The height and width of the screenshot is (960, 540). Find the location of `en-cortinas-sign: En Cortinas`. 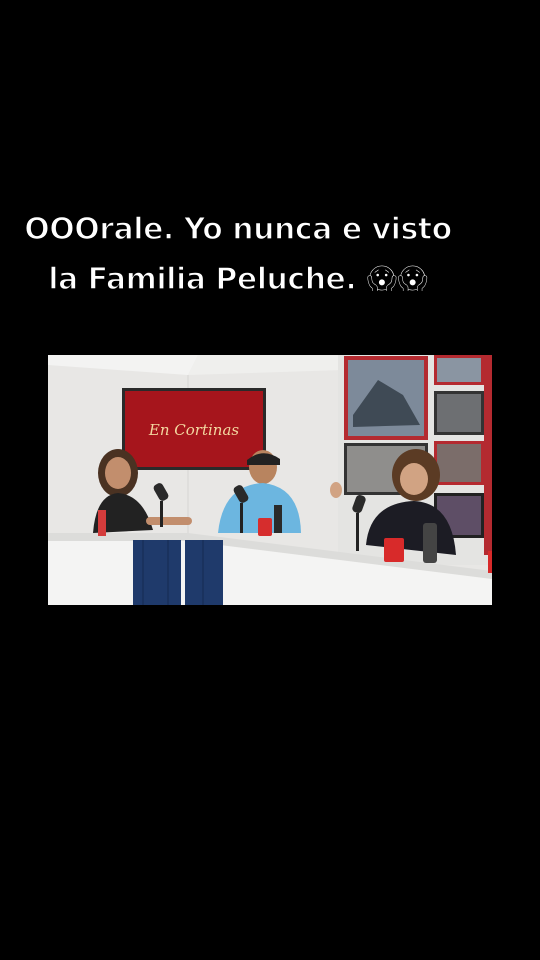

en-cortinas-sign: En Cortinas is located at coordinates (194, 429).